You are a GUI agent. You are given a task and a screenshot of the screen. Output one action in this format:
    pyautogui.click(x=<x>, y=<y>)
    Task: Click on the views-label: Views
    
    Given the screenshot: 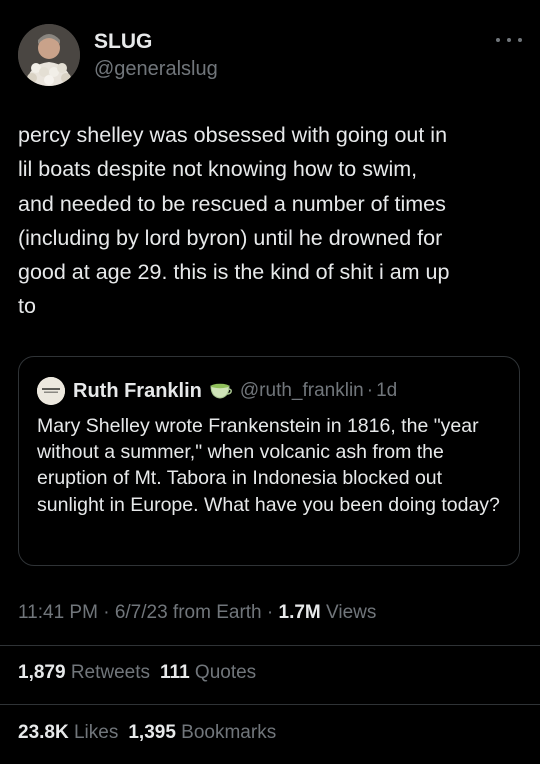 What is the action you would take?
    pyautogui.click(x=348, y=612)
    